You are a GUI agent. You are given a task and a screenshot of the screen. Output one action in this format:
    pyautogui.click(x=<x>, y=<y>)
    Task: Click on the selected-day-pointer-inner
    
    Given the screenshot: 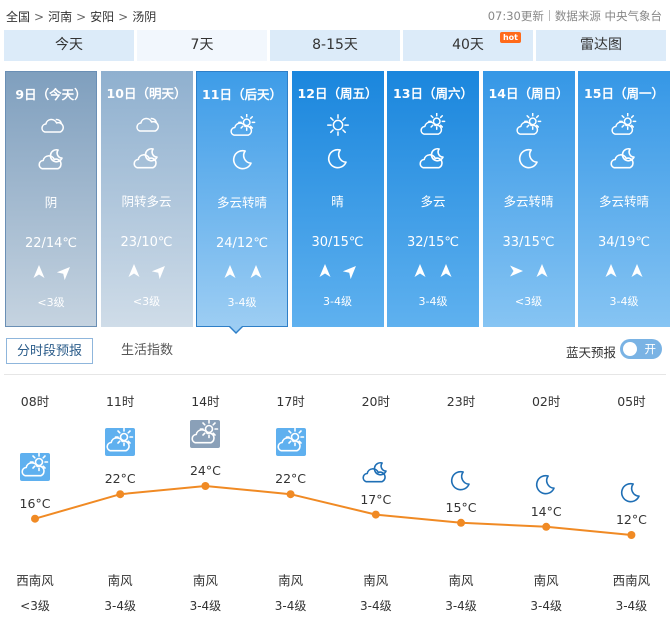 What is the action you would take?
    pyautogui.click(x=236, y=329)
    